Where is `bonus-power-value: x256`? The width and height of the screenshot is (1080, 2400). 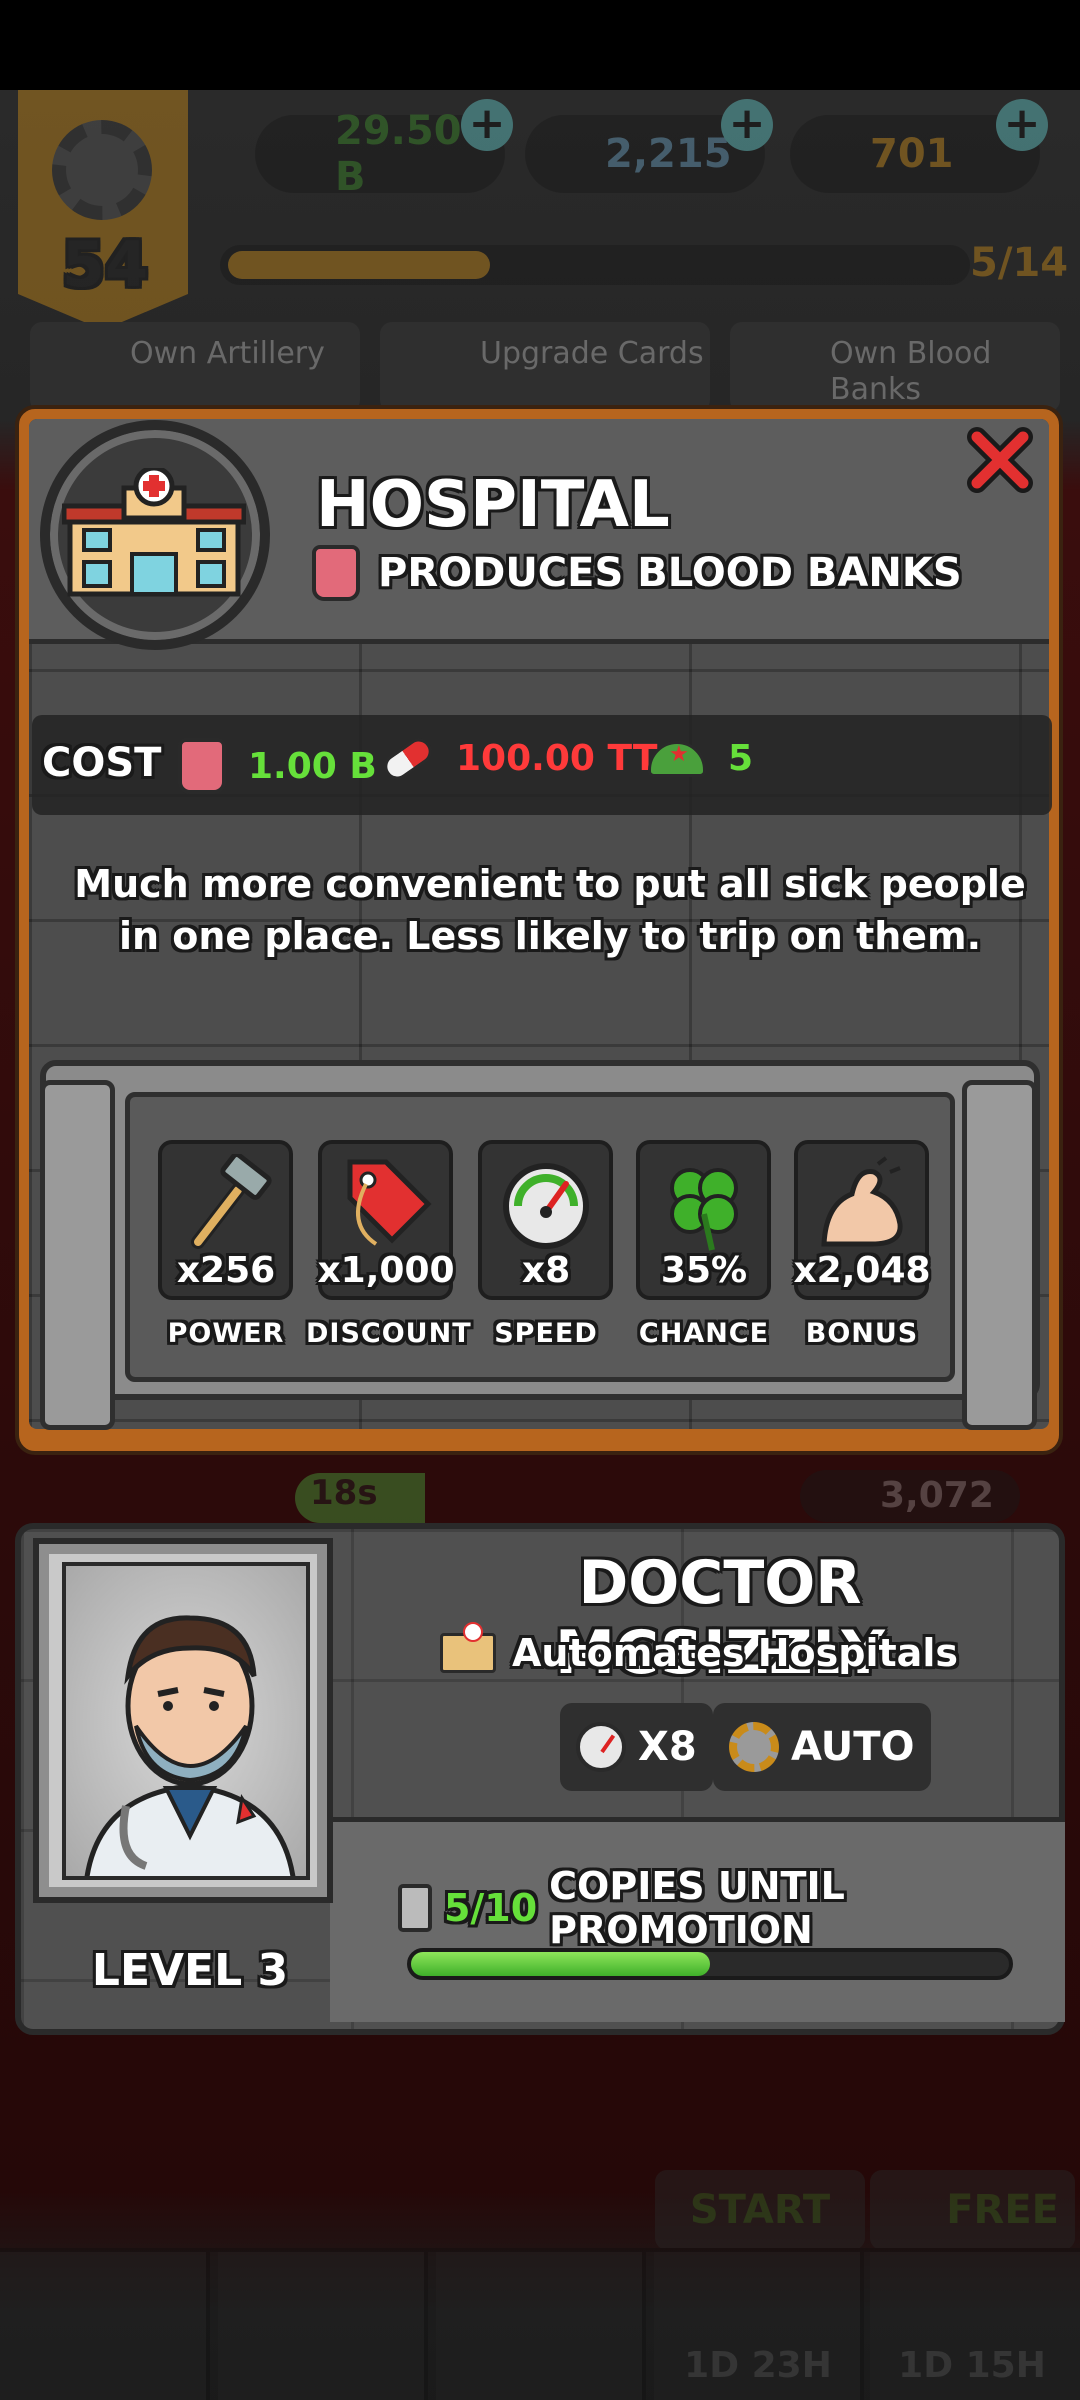 bonus-power-value: x256 is located at coordinates (226, 1270).